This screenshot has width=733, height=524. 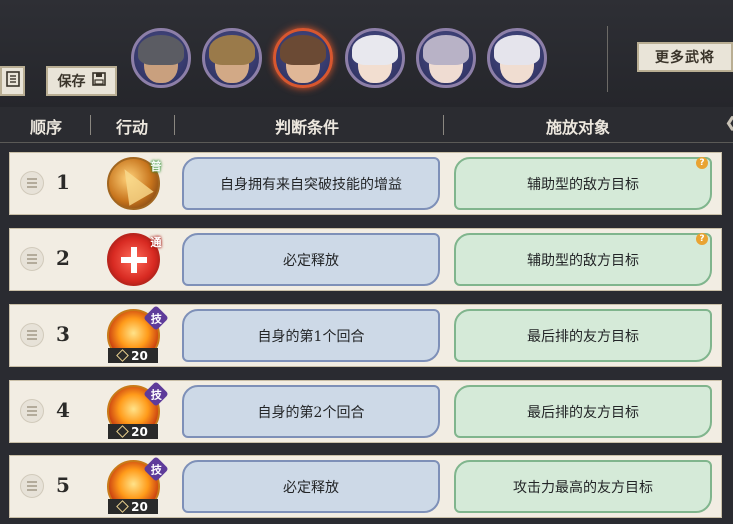 I want to click on skill-type-badge: 通, so click(x=156, y=242).